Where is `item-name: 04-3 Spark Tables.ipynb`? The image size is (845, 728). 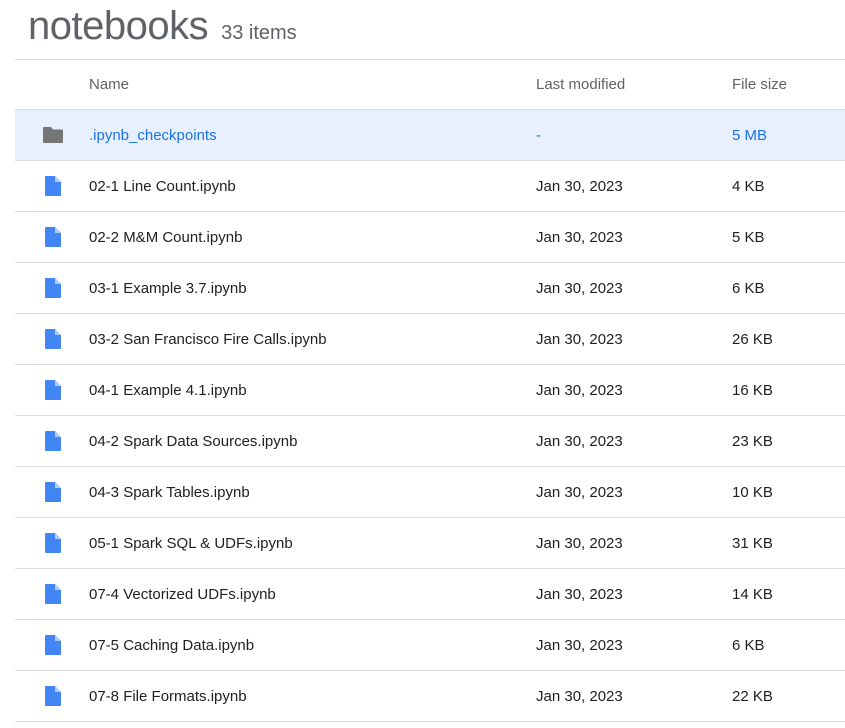
item-name: 04-3 Spark Tables.ipynb is located at coordinates (169, 492).